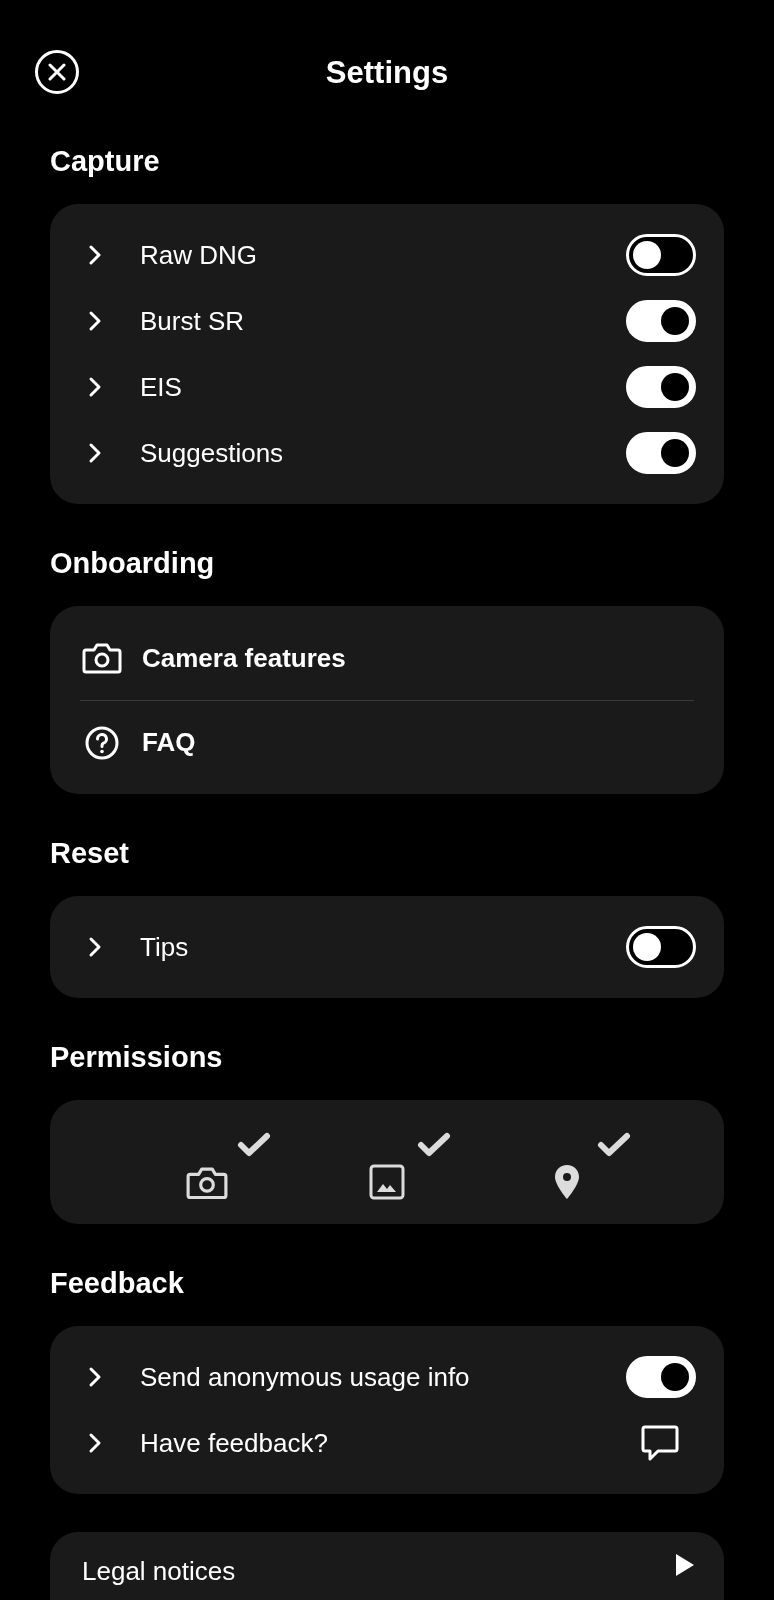  I want to click on legal-notices-link: Legal notices, so click(378, 1571).